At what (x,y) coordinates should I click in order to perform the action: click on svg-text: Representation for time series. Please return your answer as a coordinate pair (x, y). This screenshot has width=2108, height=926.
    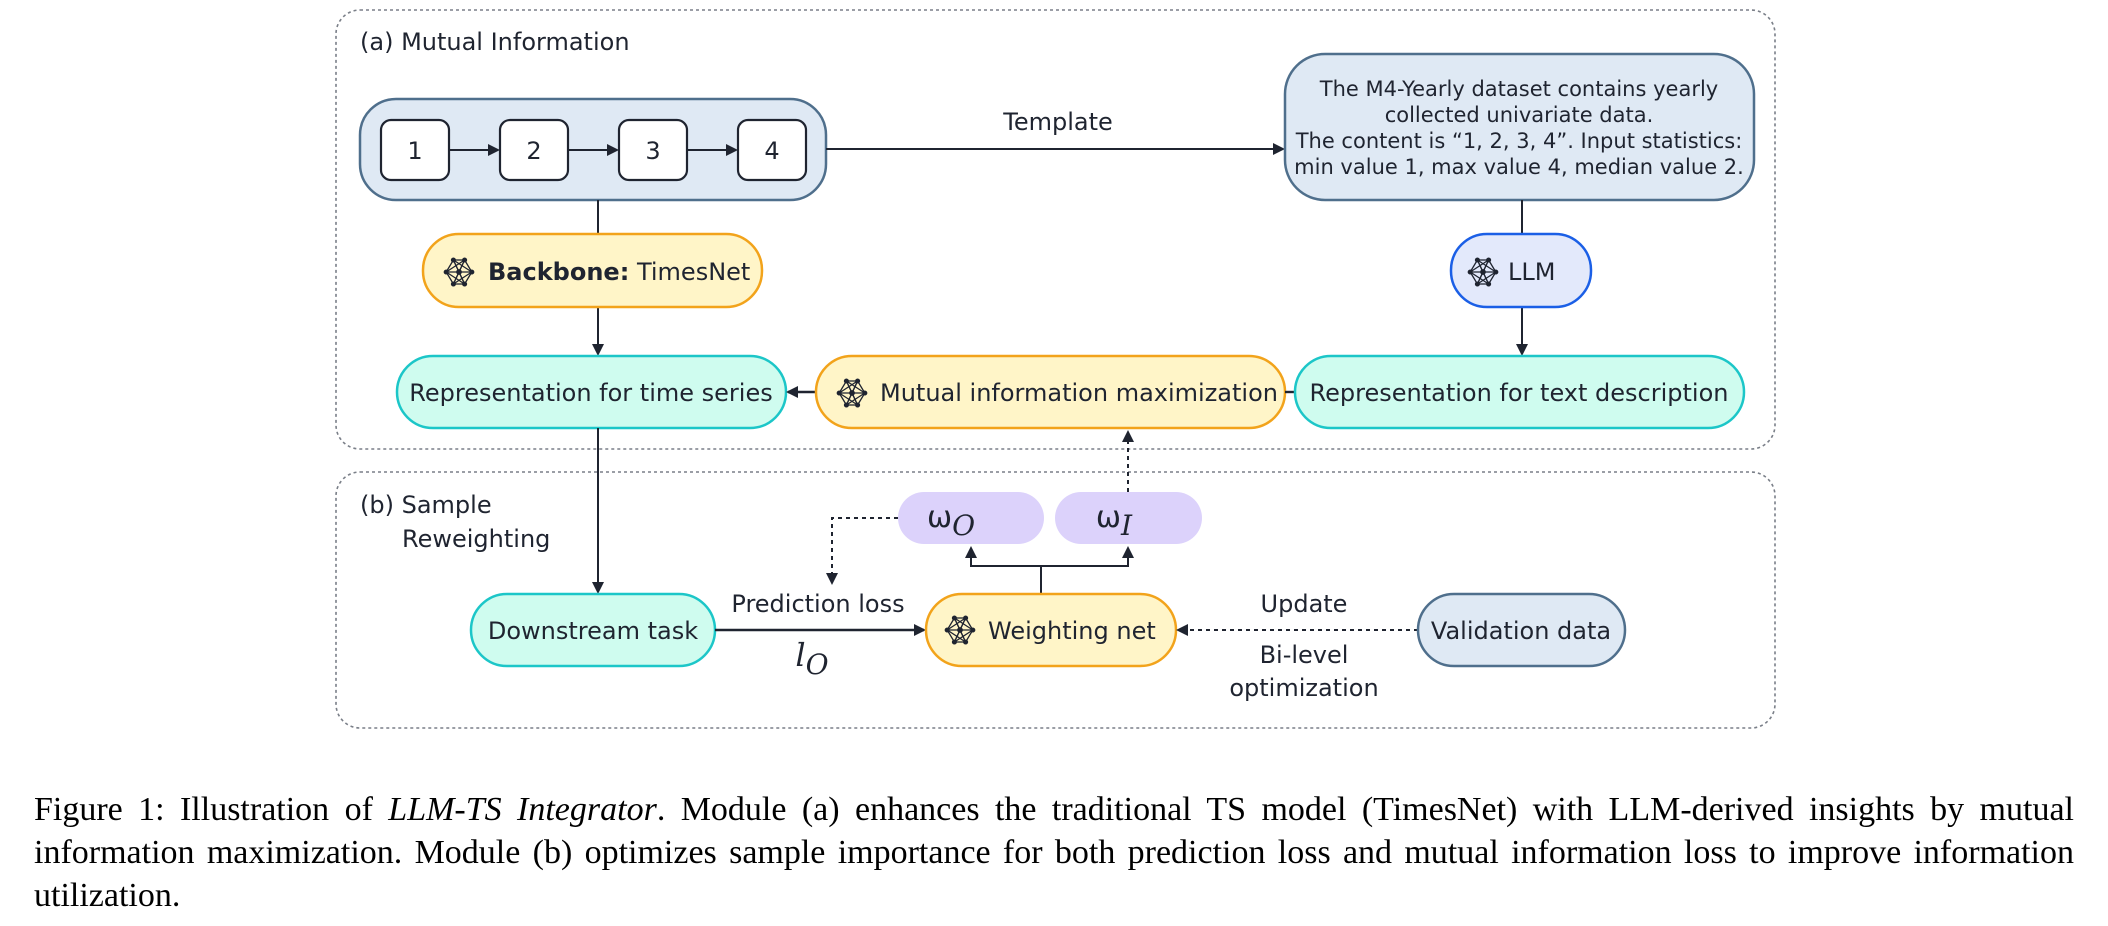
    Looking at the image, I should click on (590, 393).